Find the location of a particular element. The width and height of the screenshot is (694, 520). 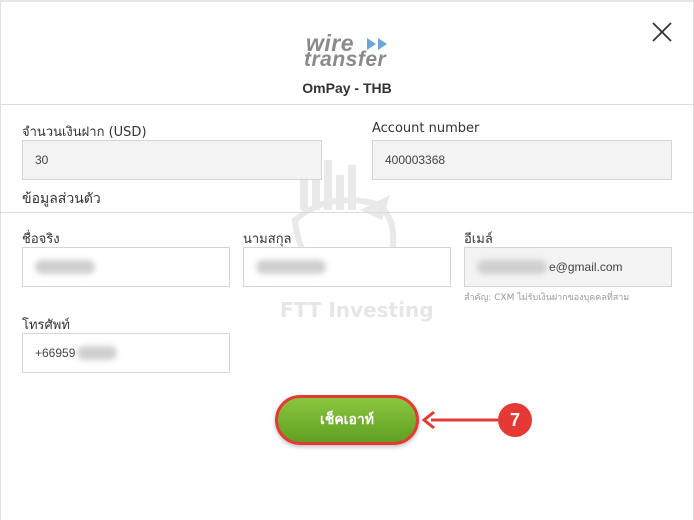

email-label: อีเมล์ is located at coordinates (478, 239).